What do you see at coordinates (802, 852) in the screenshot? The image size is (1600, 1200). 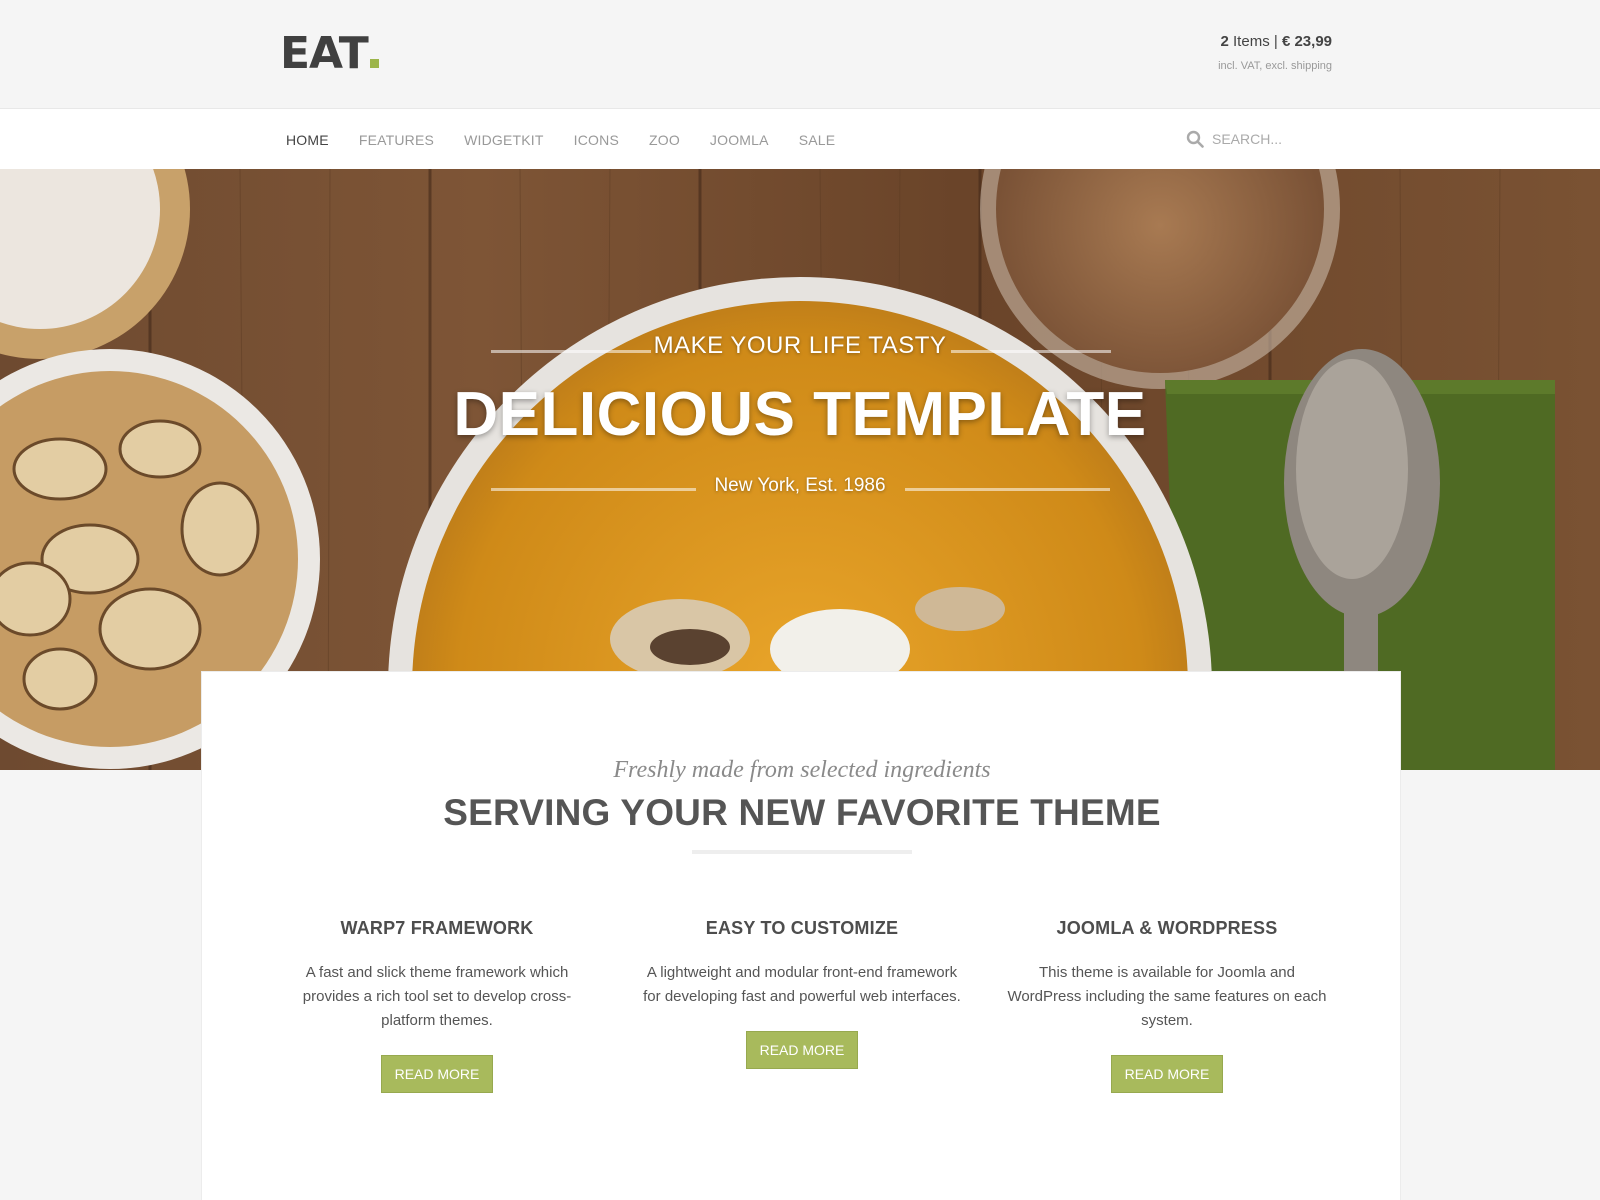 I see `headline-divider` at bounding box center [802, 852].